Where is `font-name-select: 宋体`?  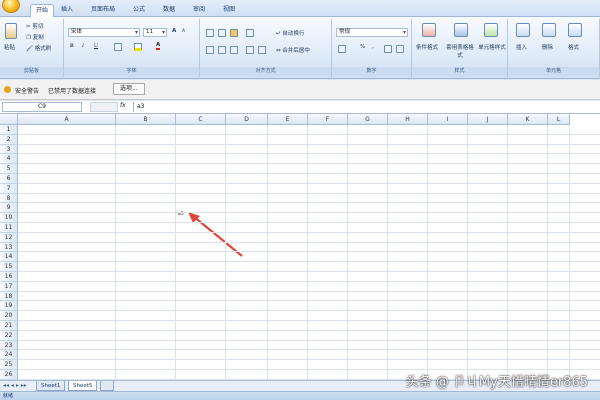
font-name-select: 宋体 is located at coordinates (104, 32).